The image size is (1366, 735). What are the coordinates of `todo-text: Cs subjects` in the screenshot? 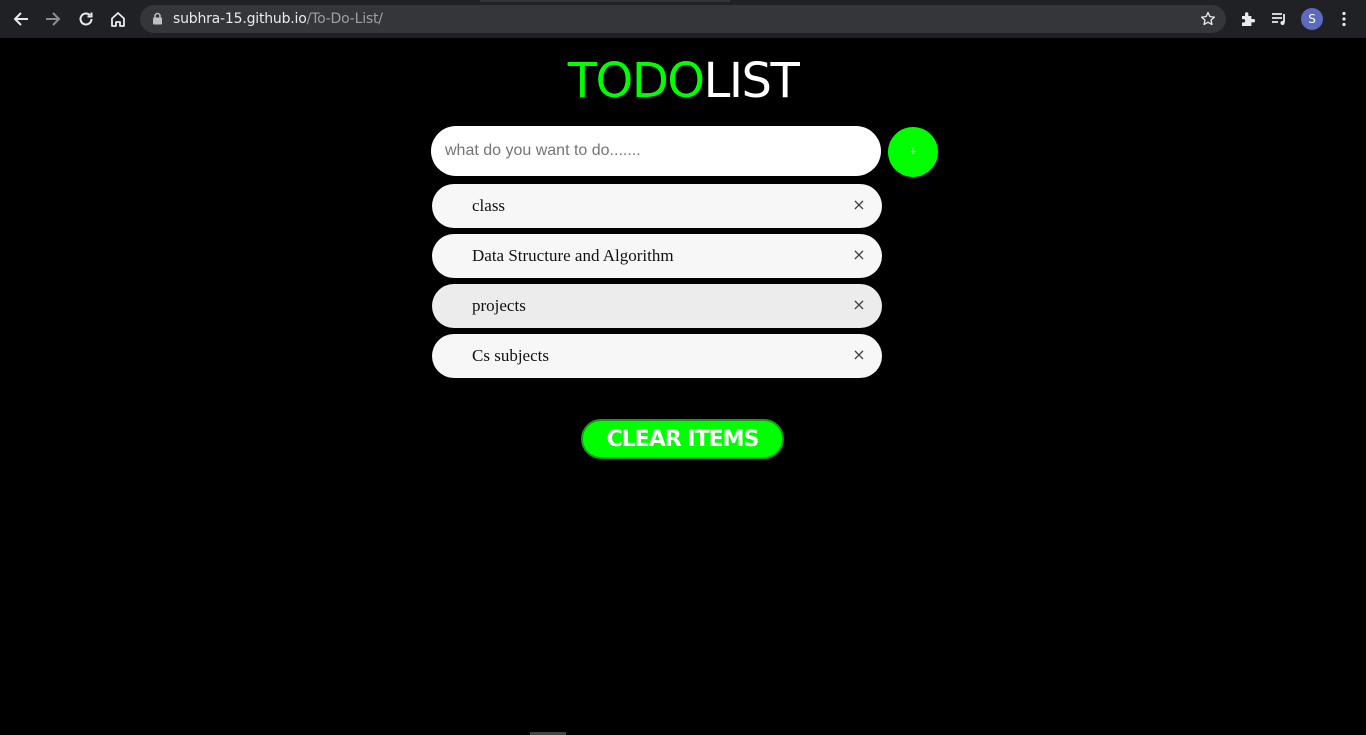 It's located at (510, 355).